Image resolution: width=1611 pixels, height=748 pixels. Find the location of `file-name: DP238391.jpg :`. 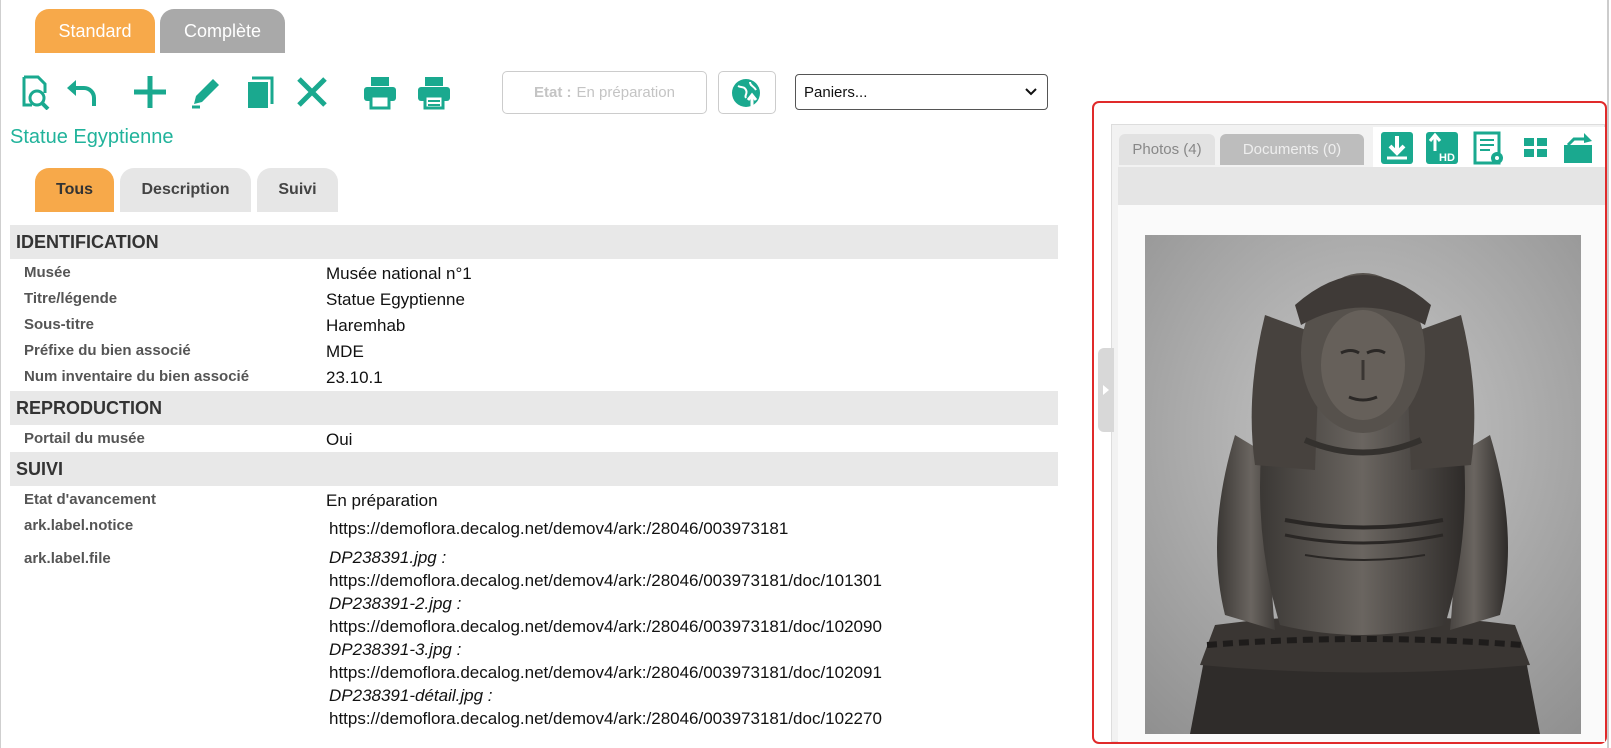

file-name: DP238391.jpg : is located at coordinates (388, 557).